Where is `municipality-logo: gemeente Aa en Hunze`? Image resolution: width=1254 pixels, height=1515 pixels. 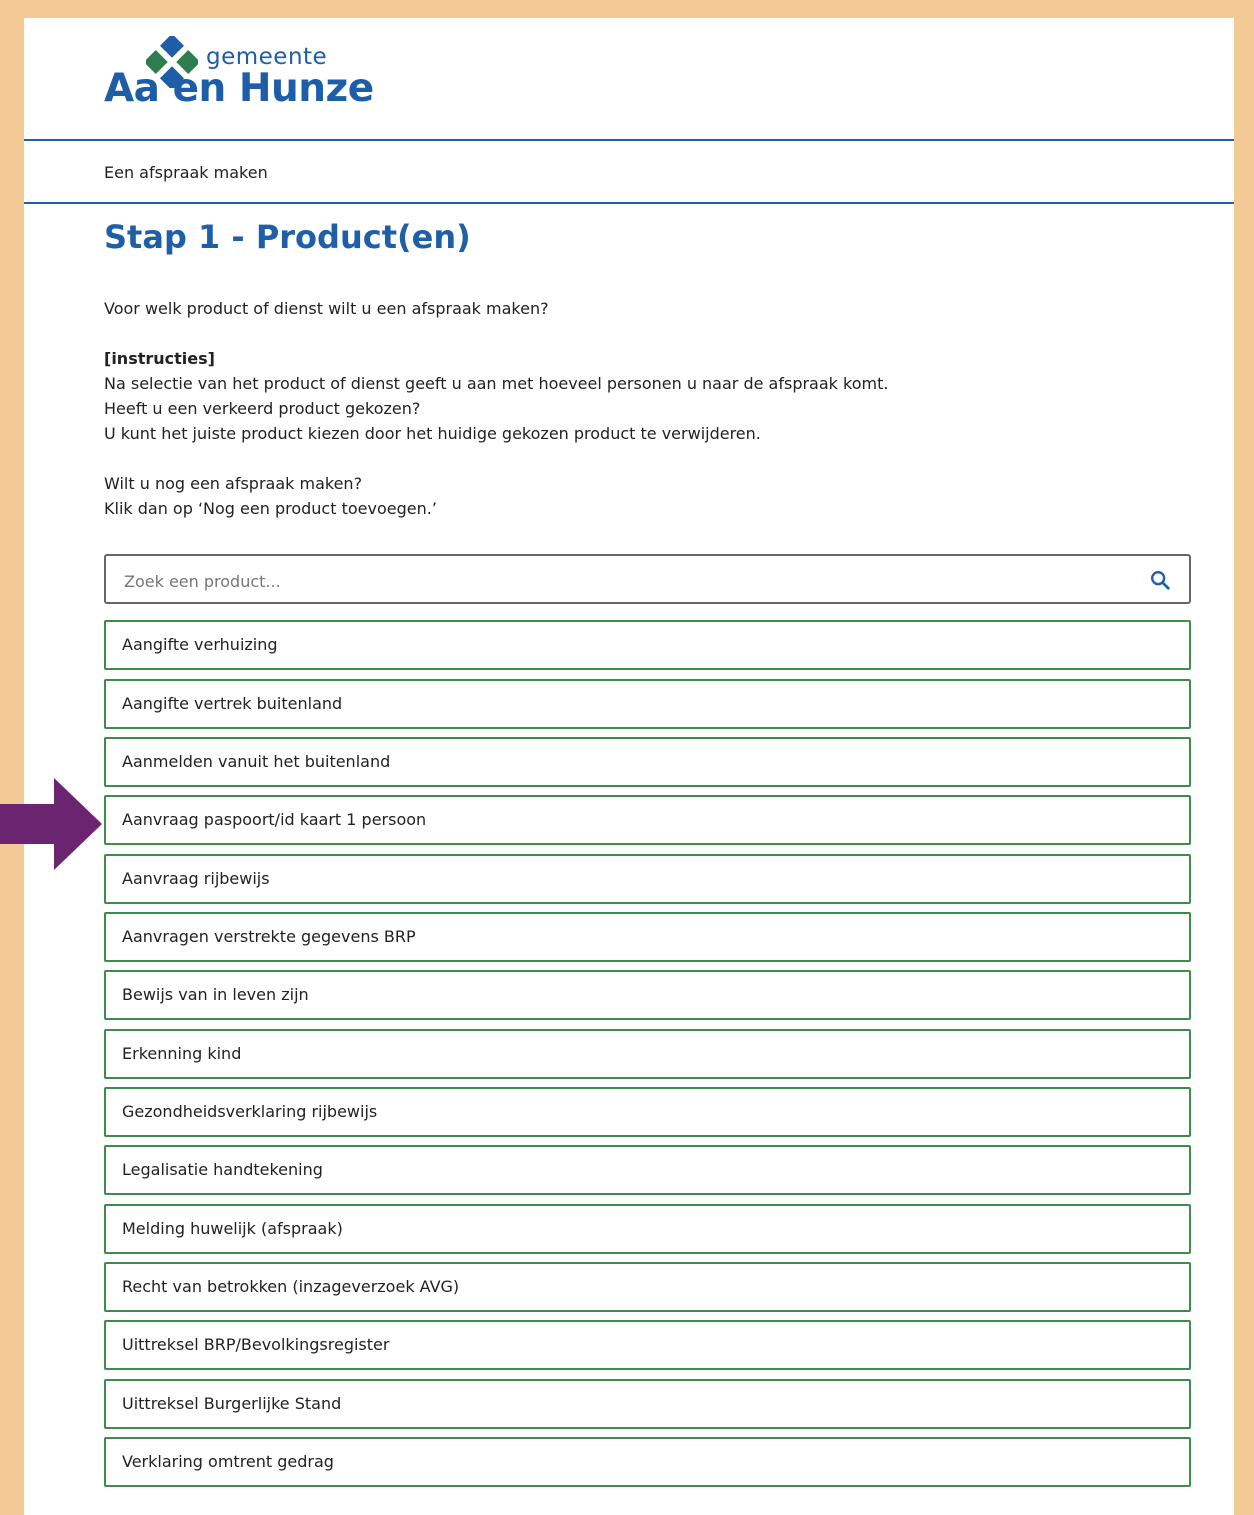
municipality-logo: gemeente Aa en Hunze is located at coordinates (249, 84).